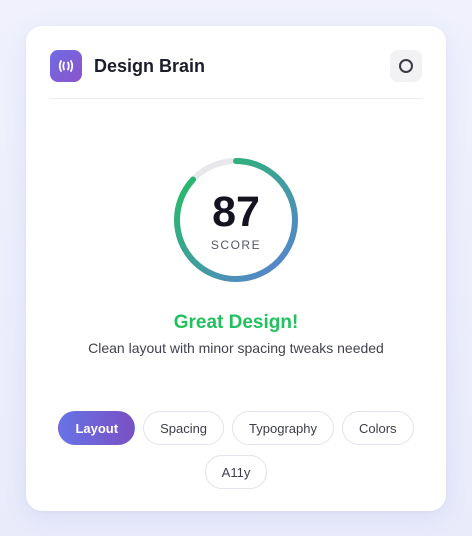 The image size is (472, 536). I want to click on settings-button, so click(406, 66).